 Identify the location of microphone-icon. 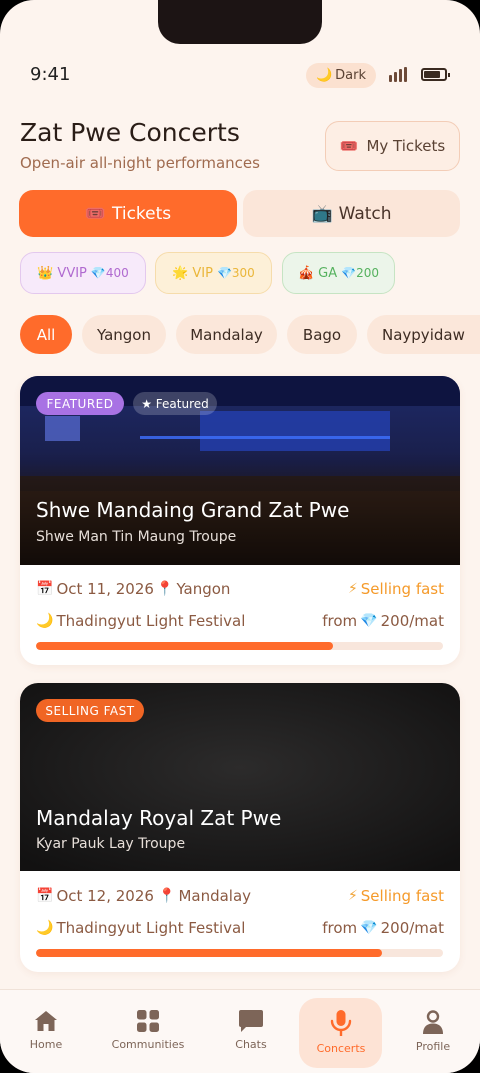
(341, 1023).